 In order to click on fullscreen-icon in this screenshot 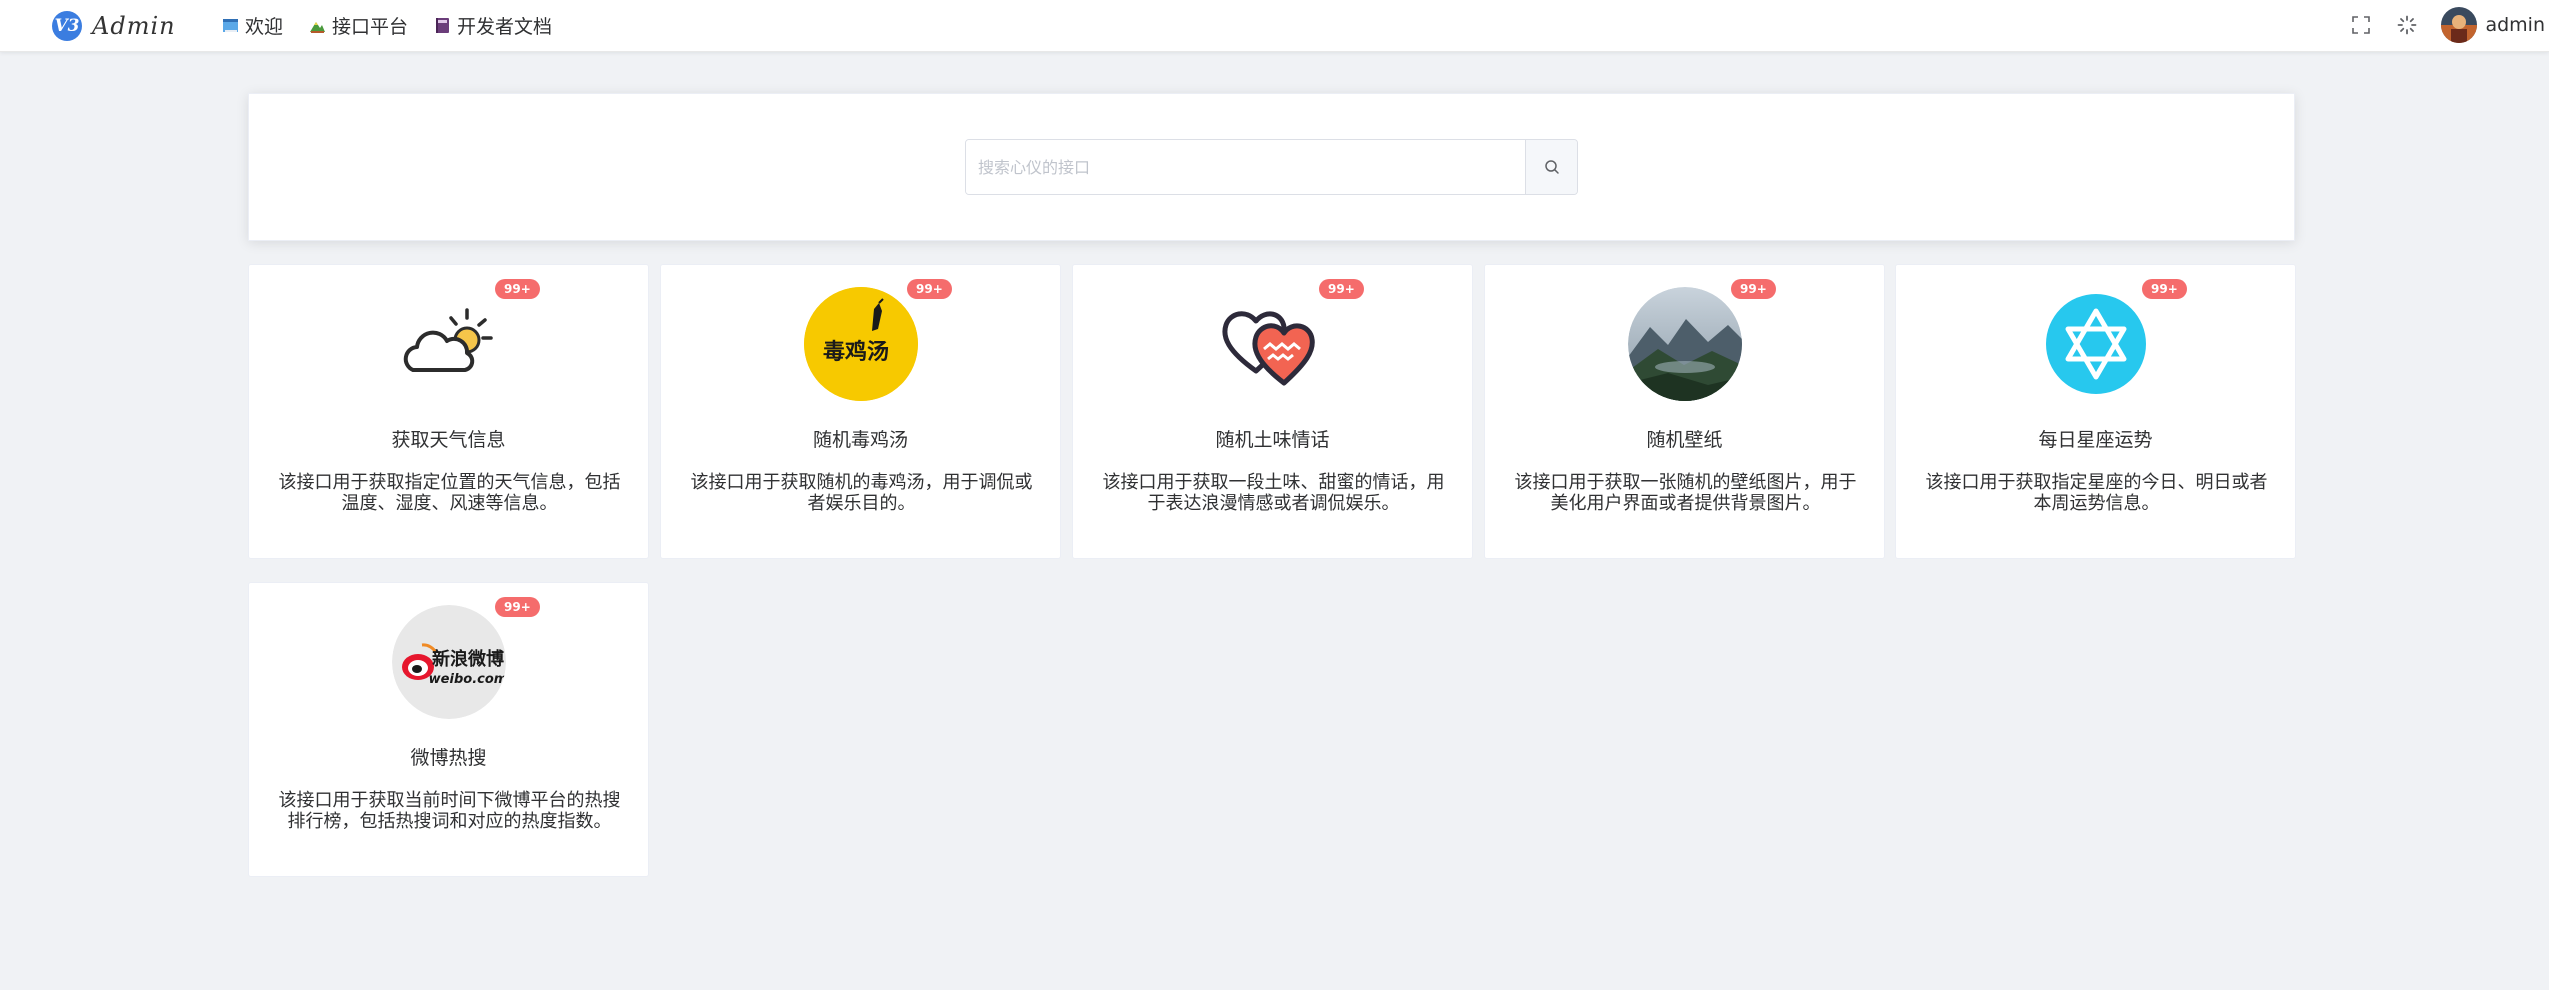, I will do `click(2361, 25)`.